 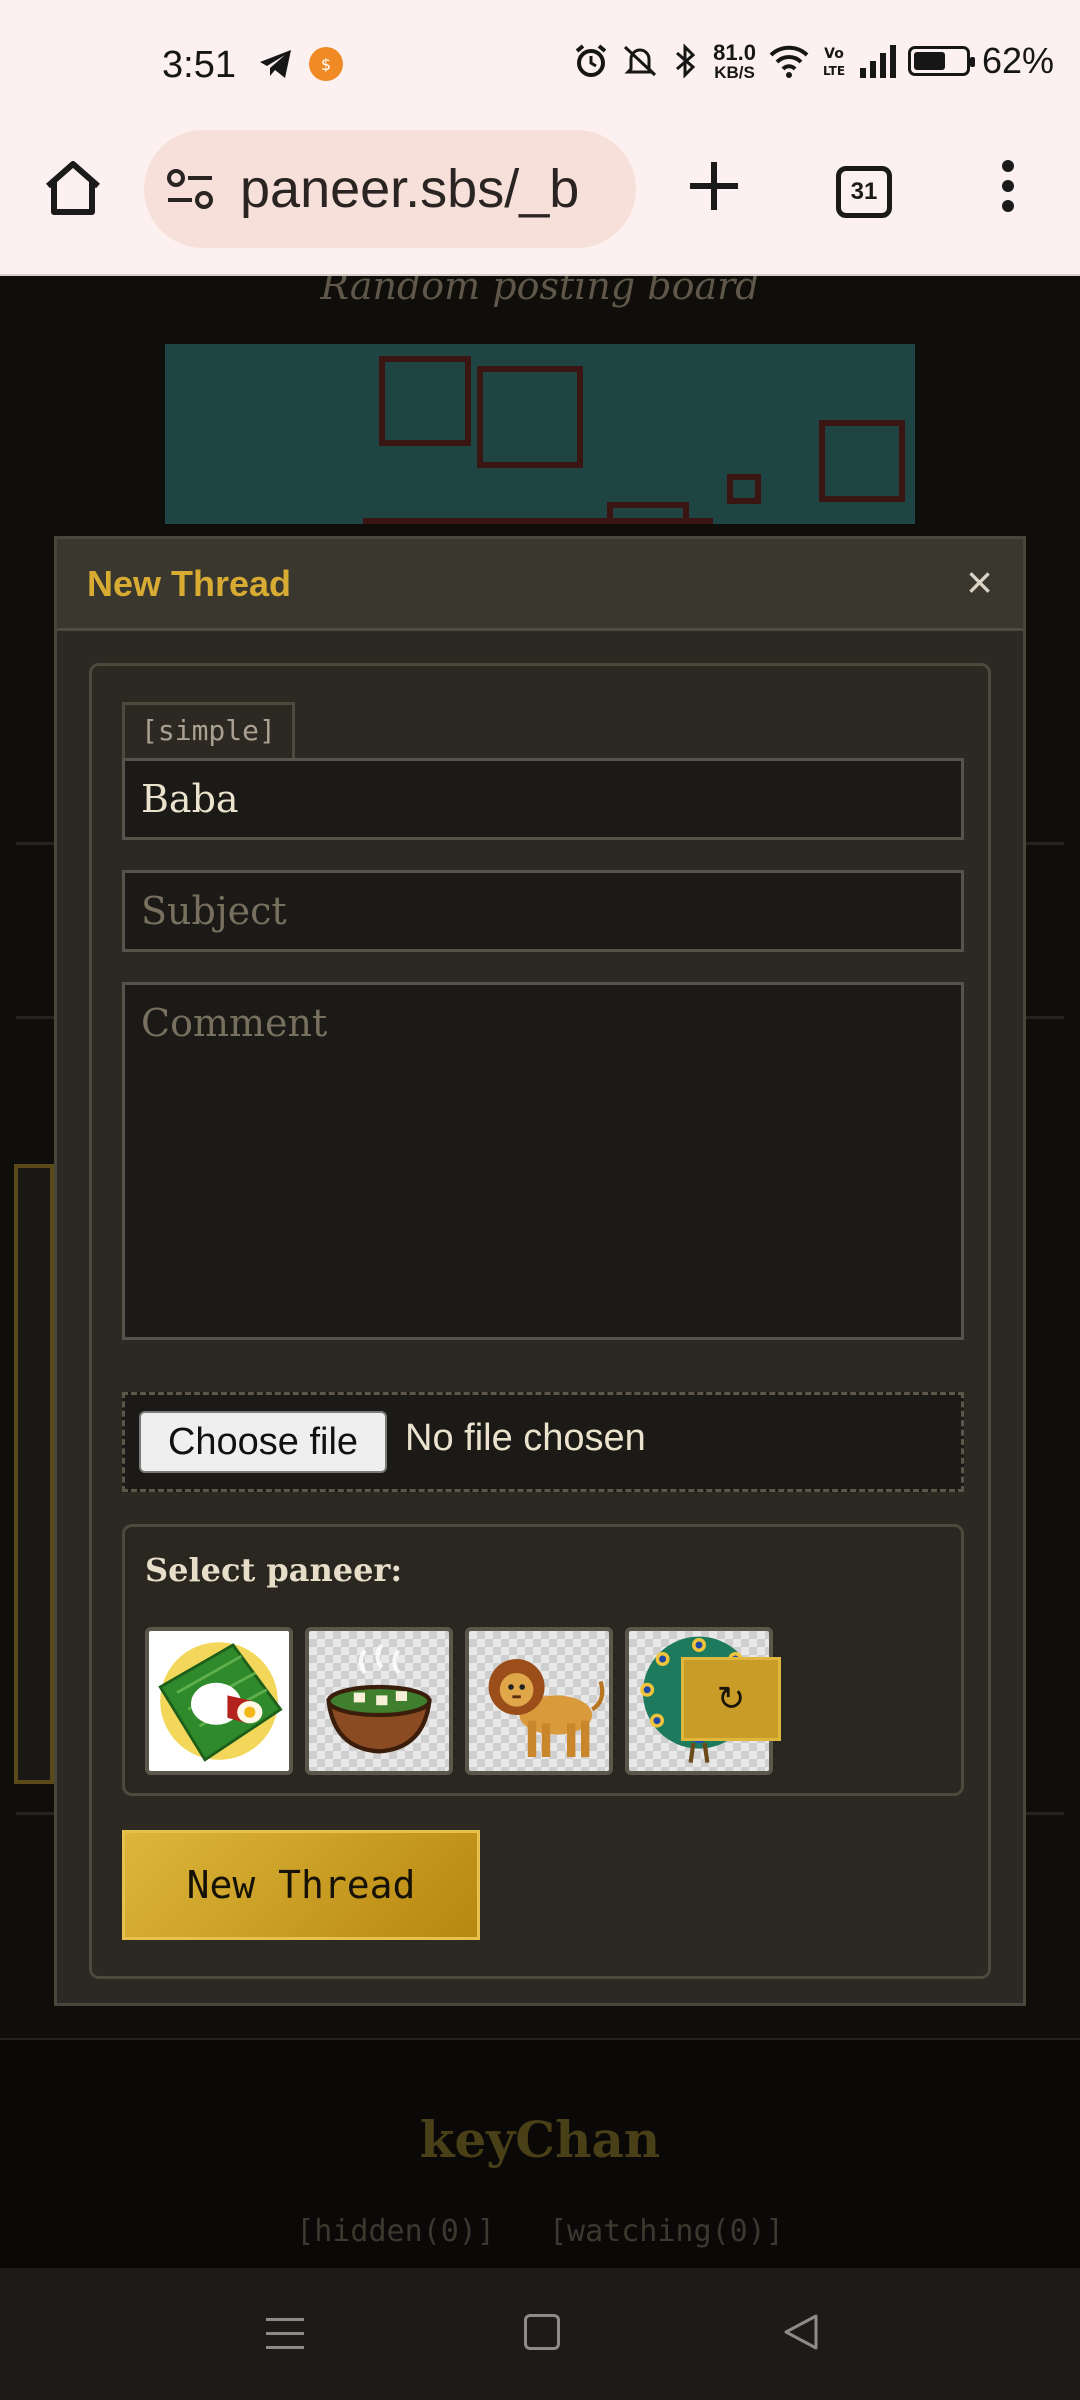 I want to click on choose-file-button: Choose file, so click(x=263, y=1442).